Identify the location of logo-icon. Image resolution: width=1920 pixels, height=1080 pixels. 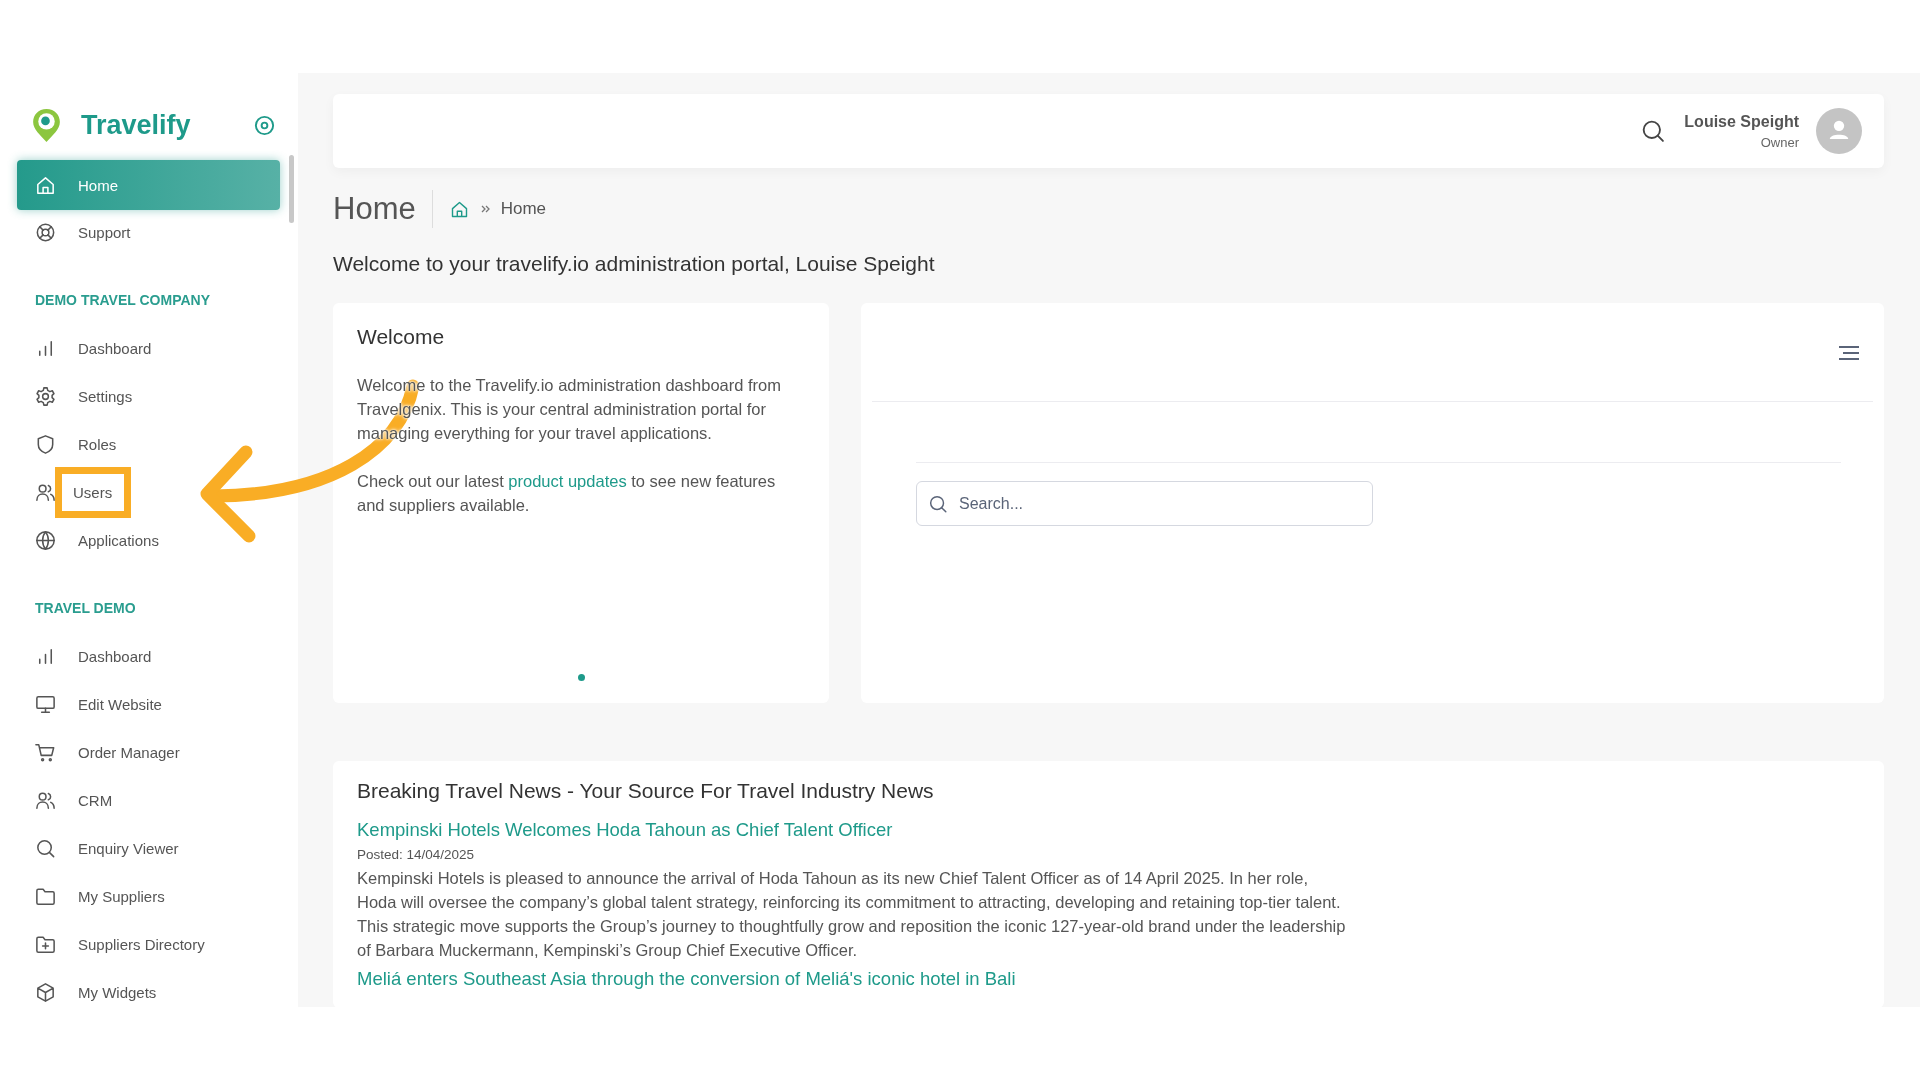
(46, 125).